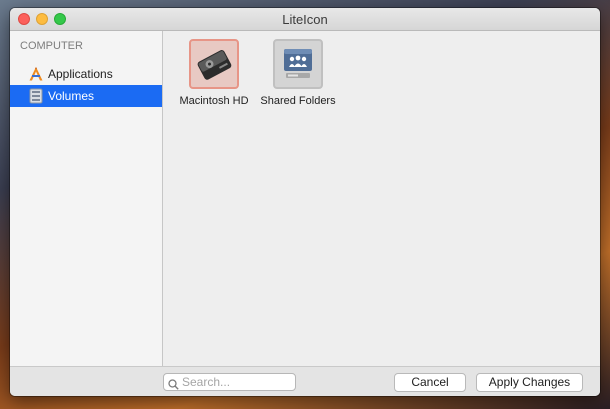  I want to click on apply-changes-button: Apply Changes, so click(529, 382).